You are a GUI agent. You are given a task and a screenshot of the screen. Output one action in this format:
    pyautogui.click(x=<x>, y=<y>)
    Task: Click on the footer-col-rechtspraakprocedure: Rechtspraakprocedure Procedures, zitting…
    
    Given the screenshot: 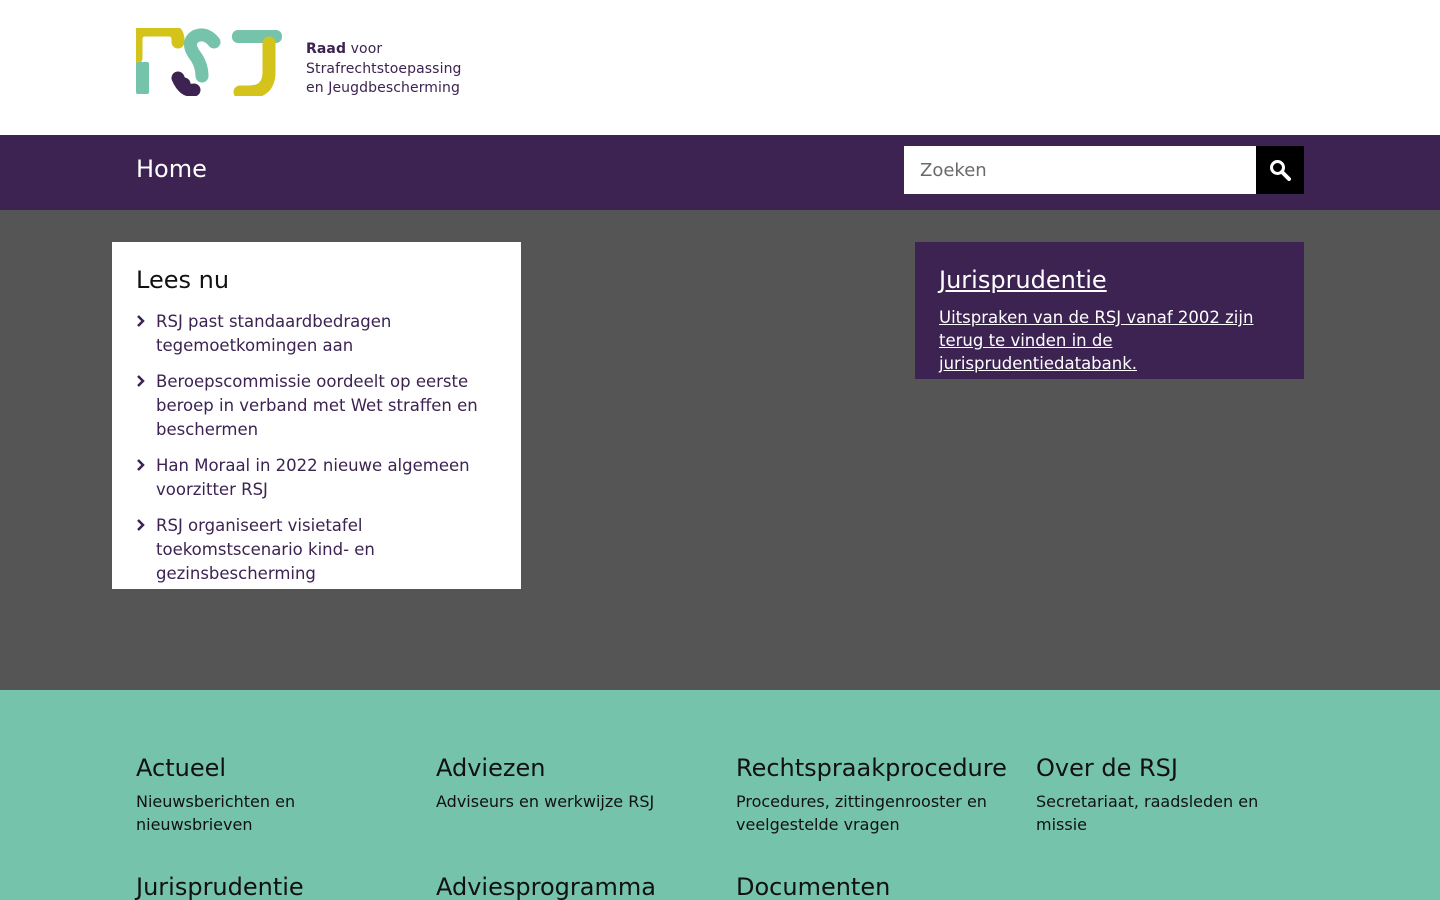 What is the action you would take?
    pyautogui.click(x=871, y=795)
    